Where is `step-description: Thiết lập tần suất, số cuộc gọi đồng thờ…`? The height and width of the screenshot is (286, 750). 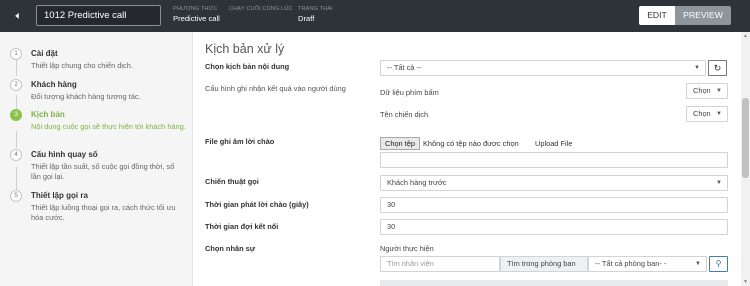
step-description: Thiết lập tần suất, số cuộc gọi đồng thờ… is located at coordinates (103, 171).